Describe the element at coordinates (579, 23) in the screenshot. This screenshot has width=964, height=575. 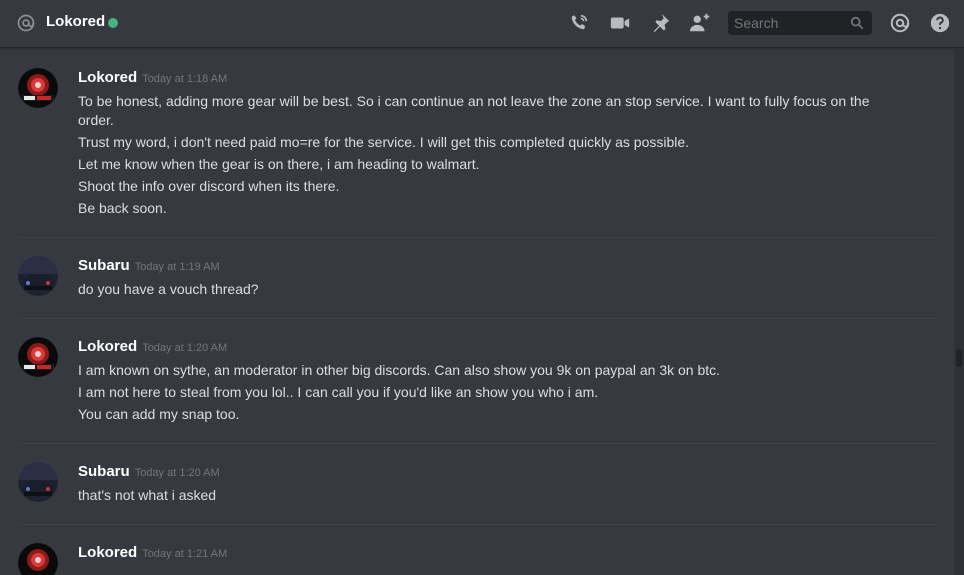
I see `phone-call-icon` at that location.